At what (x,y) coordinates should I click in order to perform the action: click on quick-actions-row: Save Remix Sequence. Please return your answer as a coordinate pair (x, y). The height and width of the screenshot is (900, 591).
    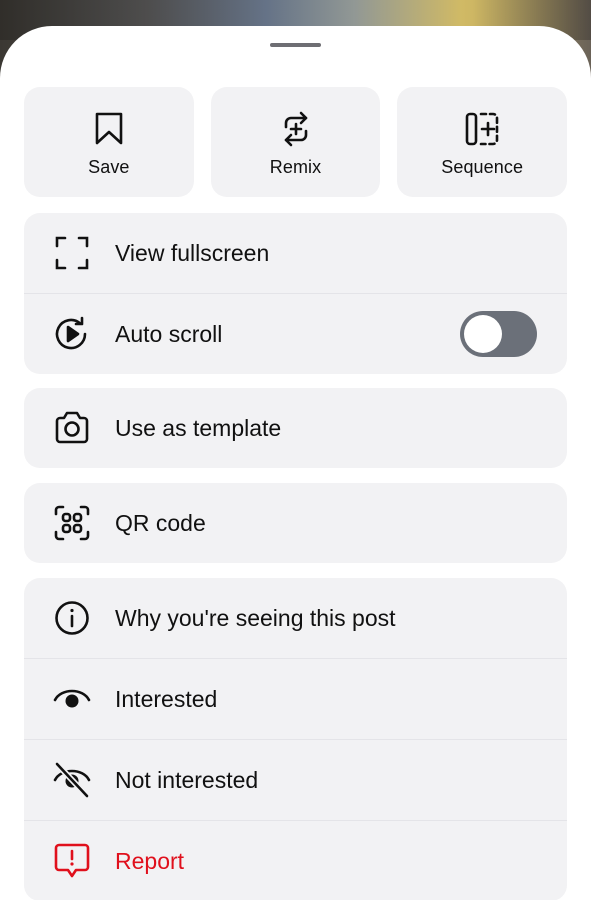
    Looking at the image, I should click on (296, 142).